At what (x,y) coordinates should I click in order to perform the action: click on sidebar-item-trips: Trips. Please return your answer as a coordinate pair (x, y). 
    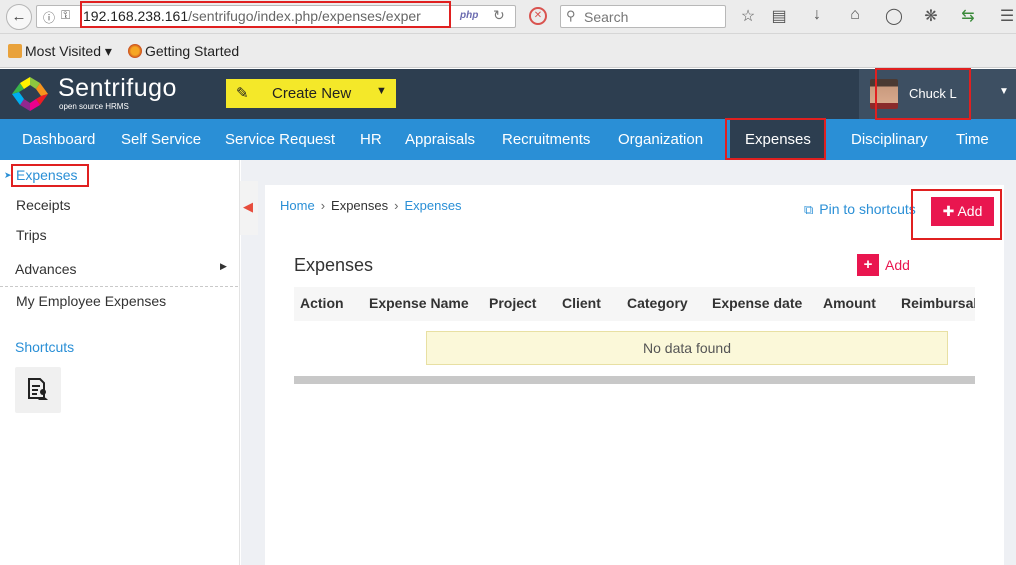
    Looking at the image, I should click on (31, 235).